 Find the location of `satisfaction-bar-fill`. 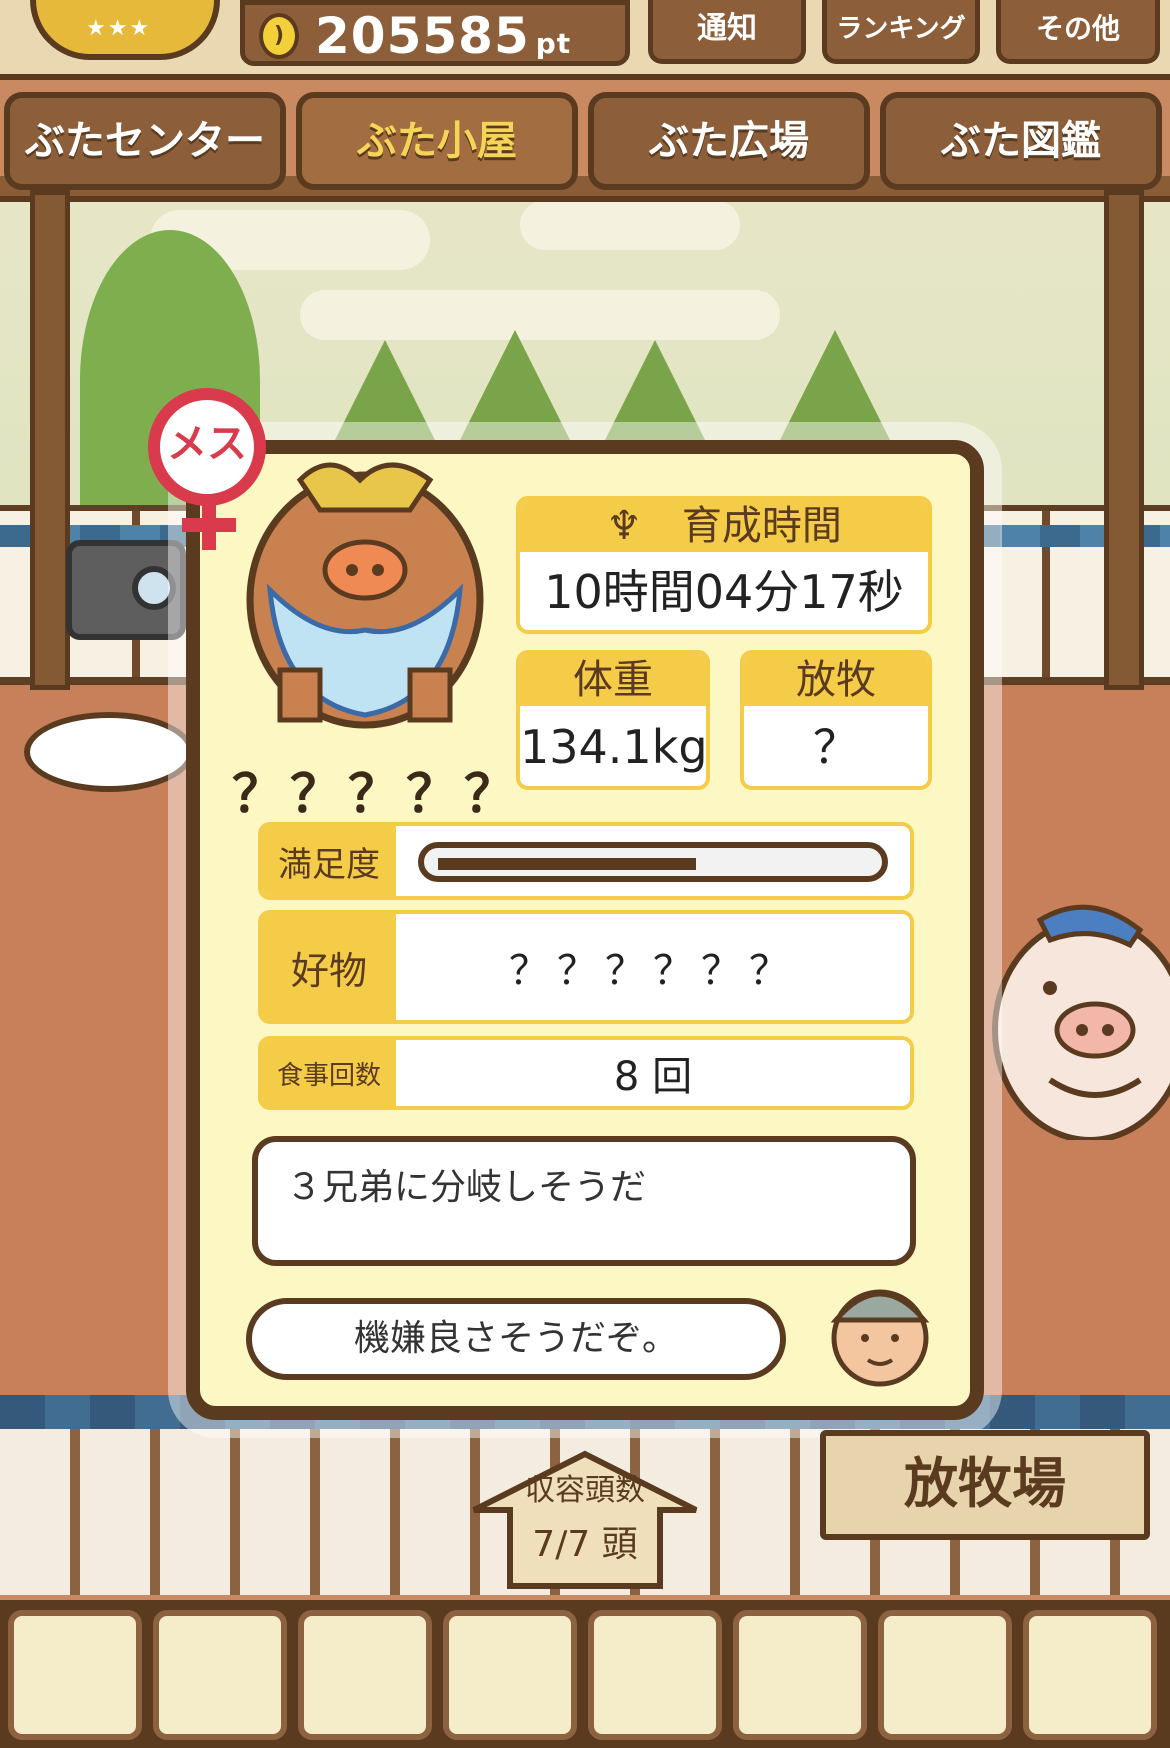

satisfaction-bar-fill is located at coordinates (567, 864).